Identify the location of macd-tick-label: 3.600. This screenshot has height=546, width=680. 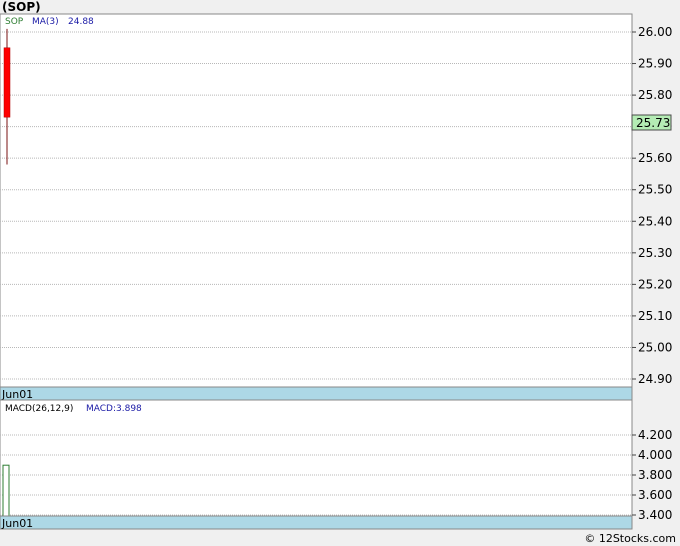
(655, 495).